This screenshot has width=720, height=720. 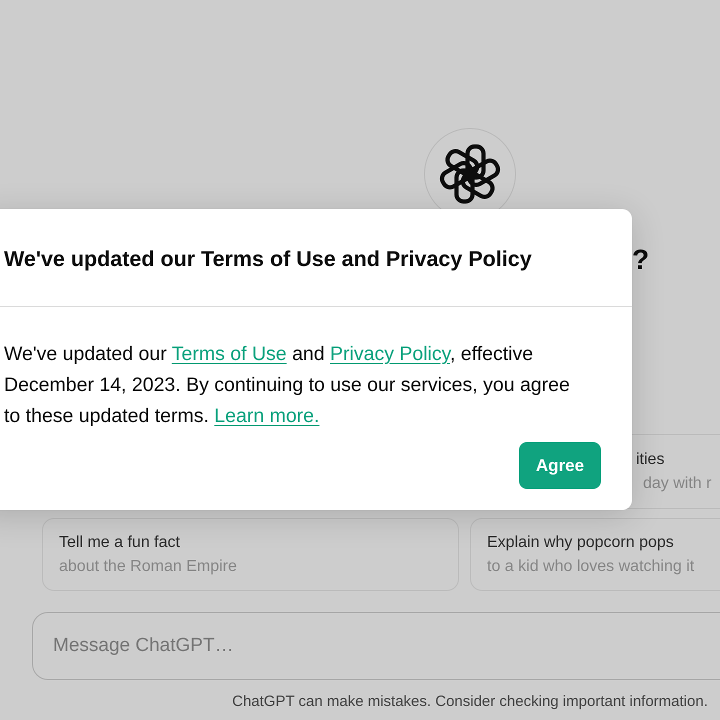 I want to click on agree-button: Agree, so click(x=560, y=465).